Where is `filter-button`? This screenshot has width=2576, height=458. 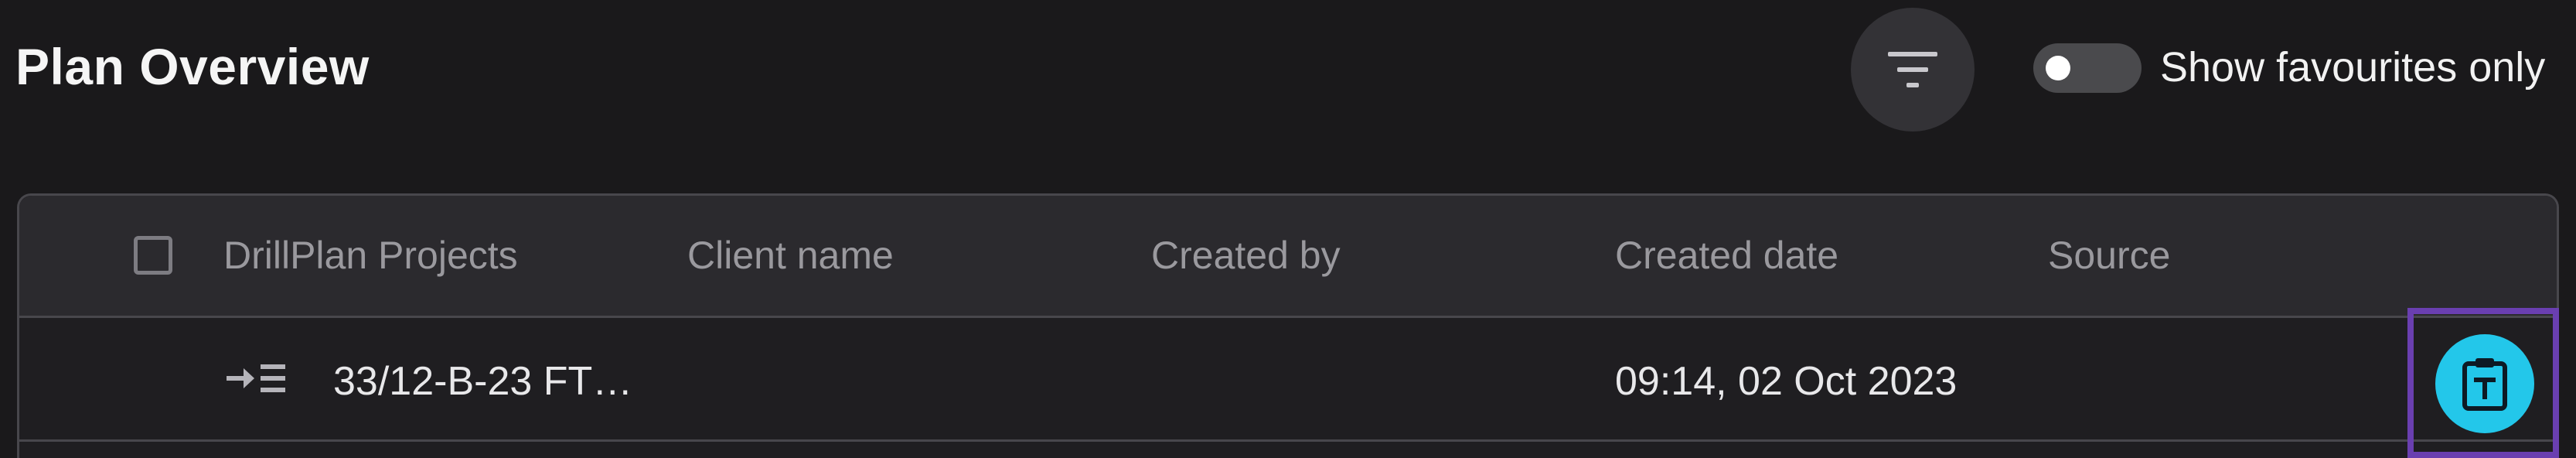
filter-button is located at coordinates (1913, 70).